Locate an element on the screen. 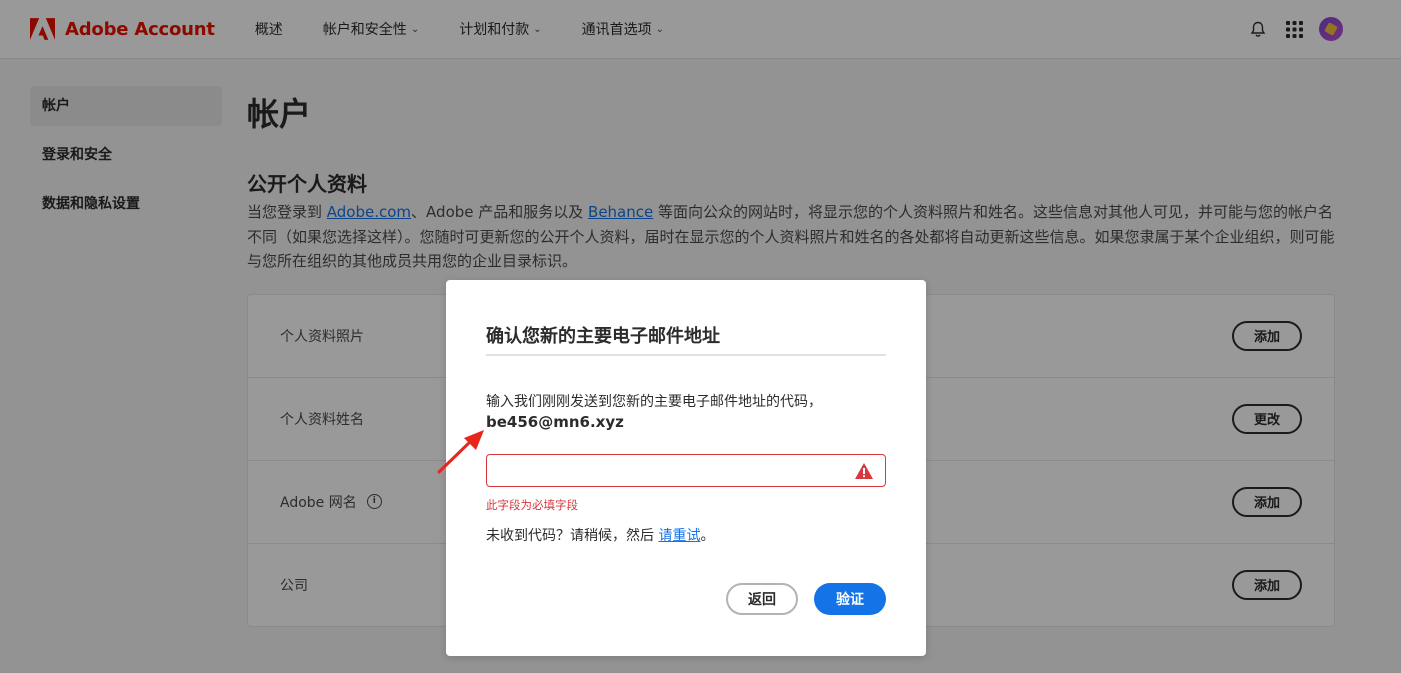 This screenshot has width=1401, height=673. verify-button: 验证 is located at coordinates (850, 599).